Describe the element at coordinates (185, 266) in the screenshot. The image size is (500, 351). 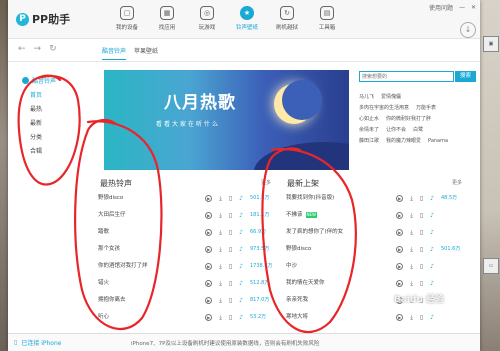
I see `song-row: 你的酒馆对我打了烊 ▶ ⤓ ▯ ♪ 1738.5万` at that location.